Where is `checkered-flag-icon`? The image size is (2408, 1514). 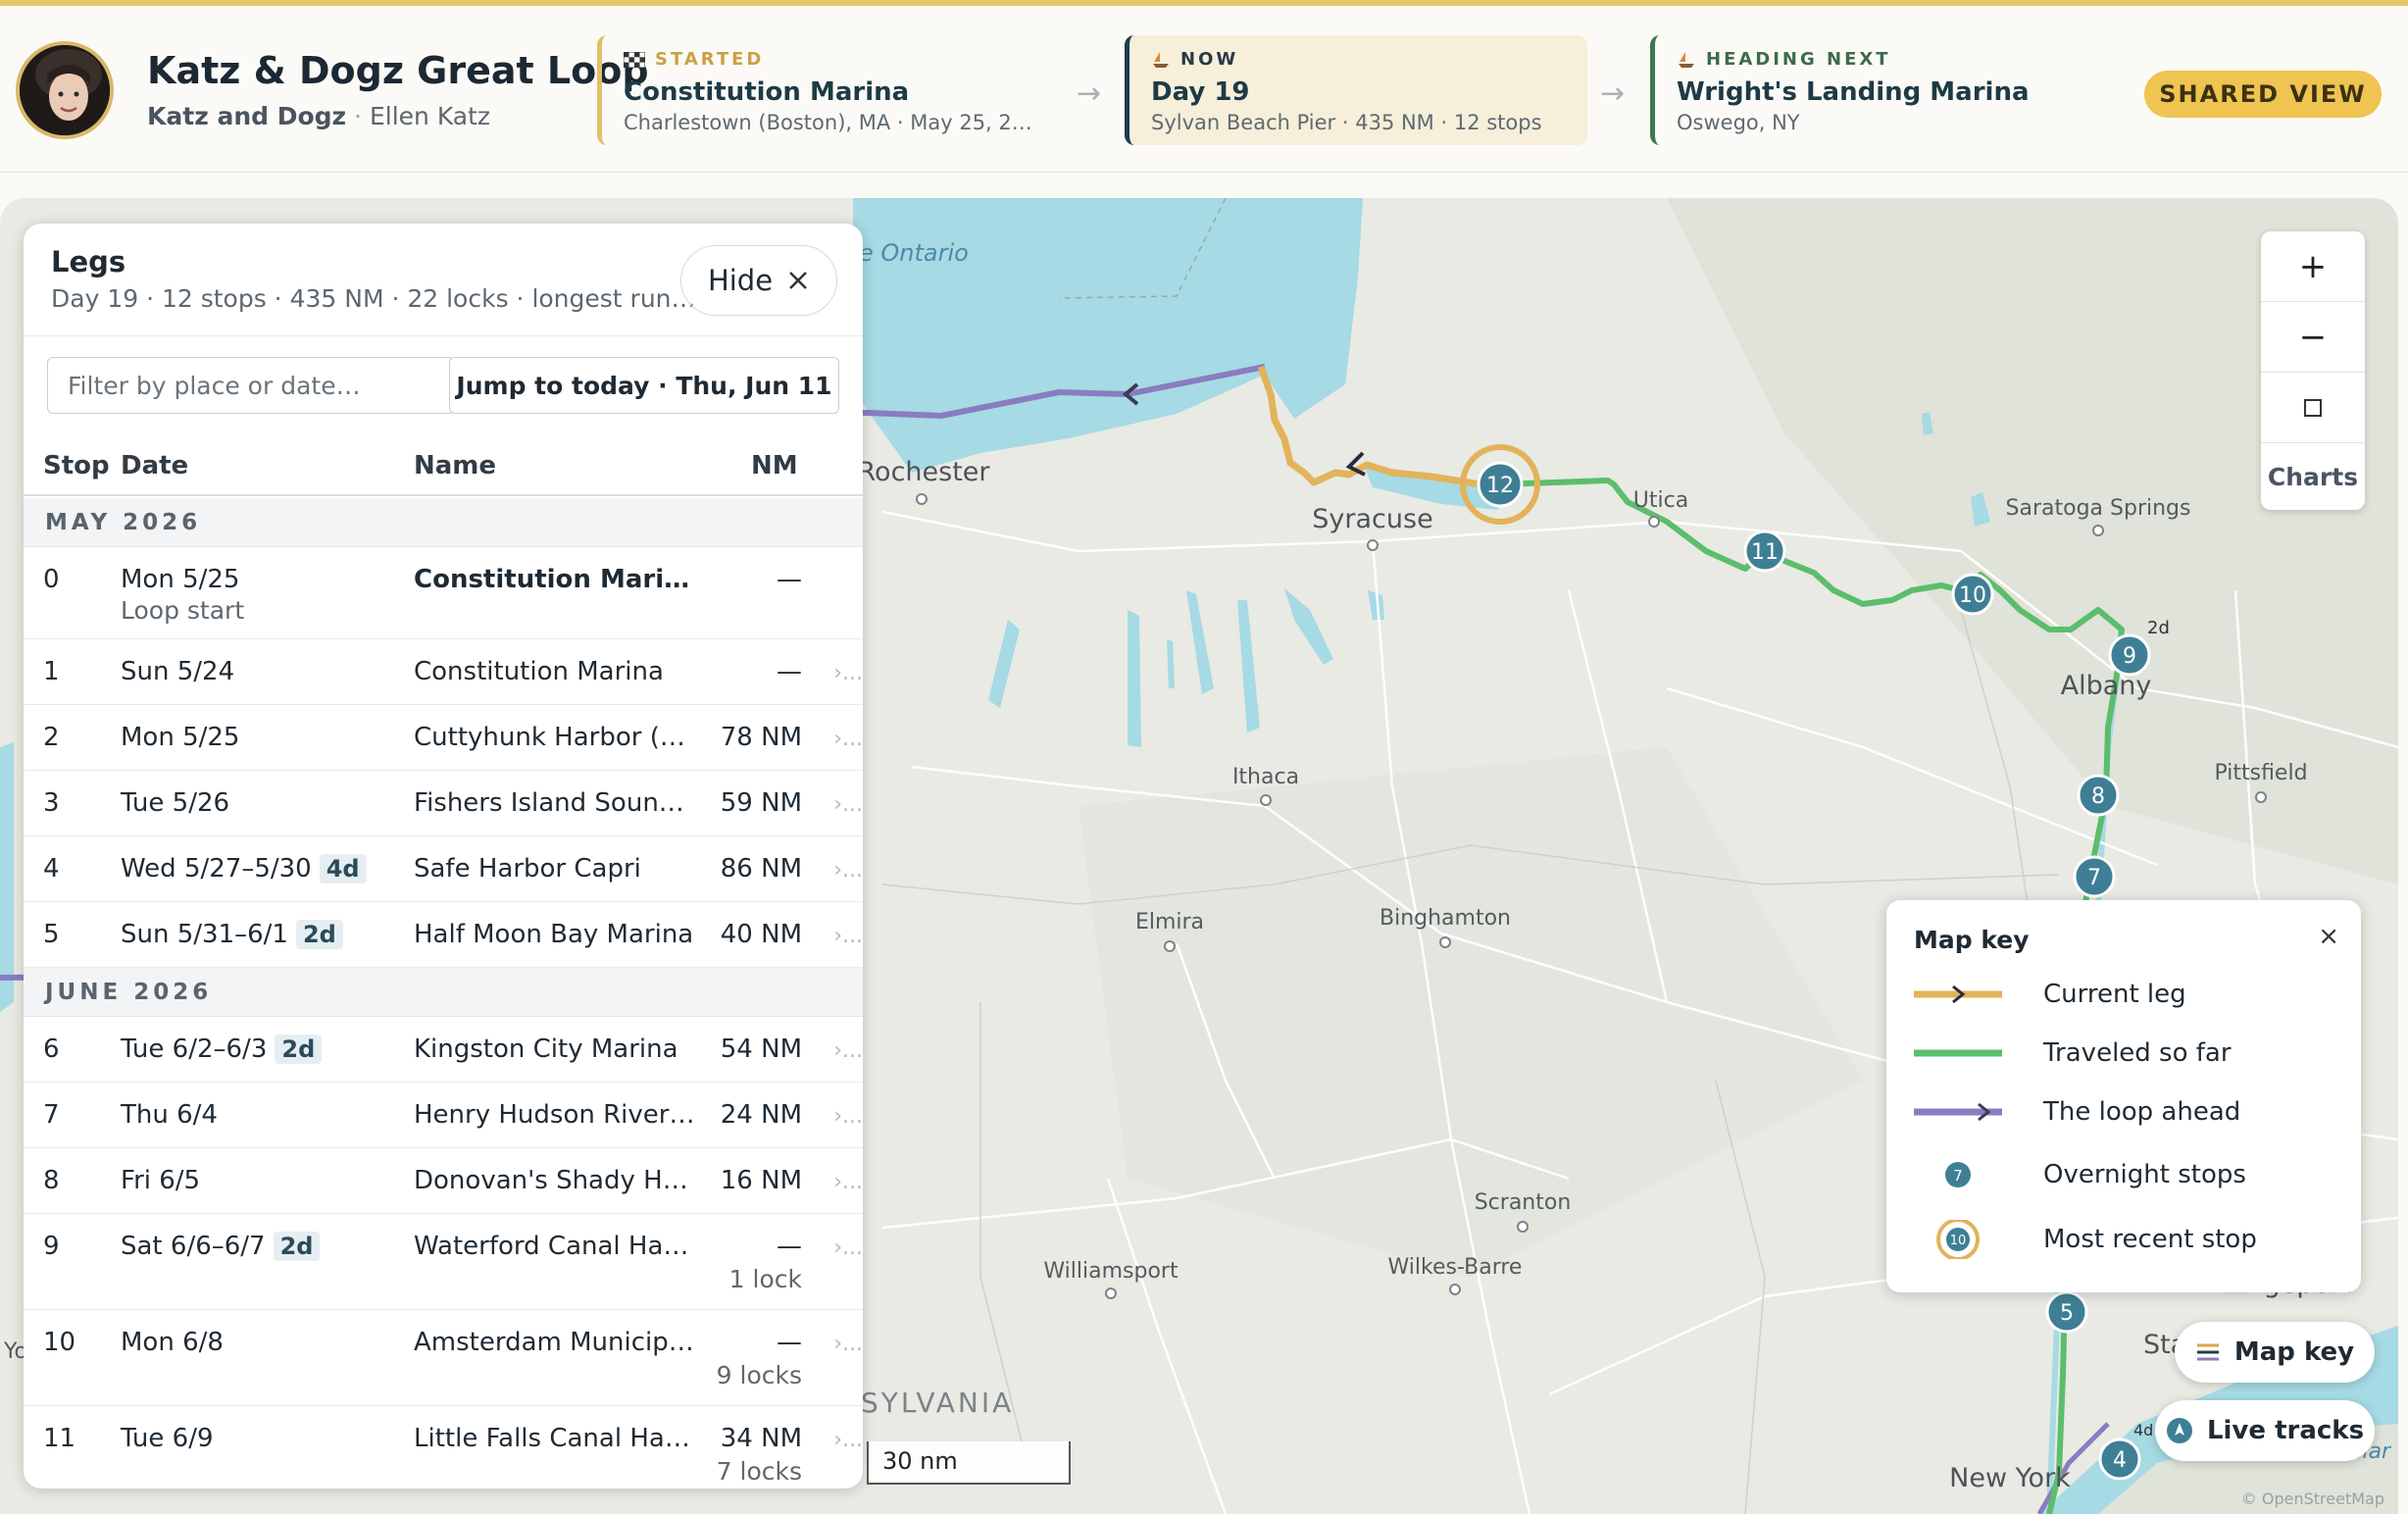
checkered-flag-icon is located at coordinates (634, 59).